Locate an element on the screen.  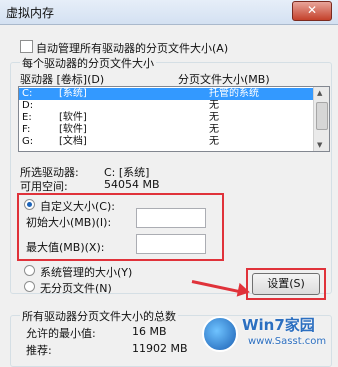
min-allowed-label: 允许的最小值: is located at coordinates (61, 333).